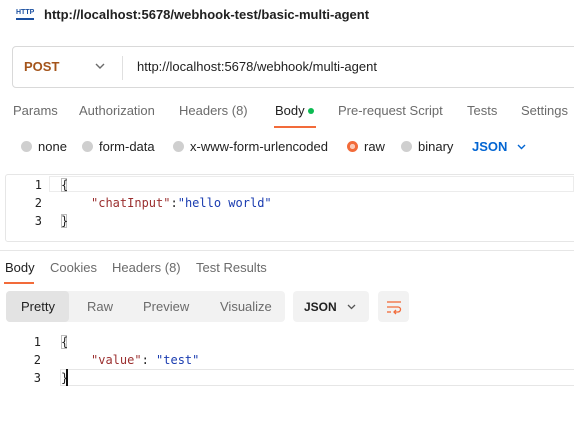 This screenshot has height=426, width=574. Describe the element at coordinates (100, 306) in the screenshot. I see `format-raw-button: Raw` at that location.